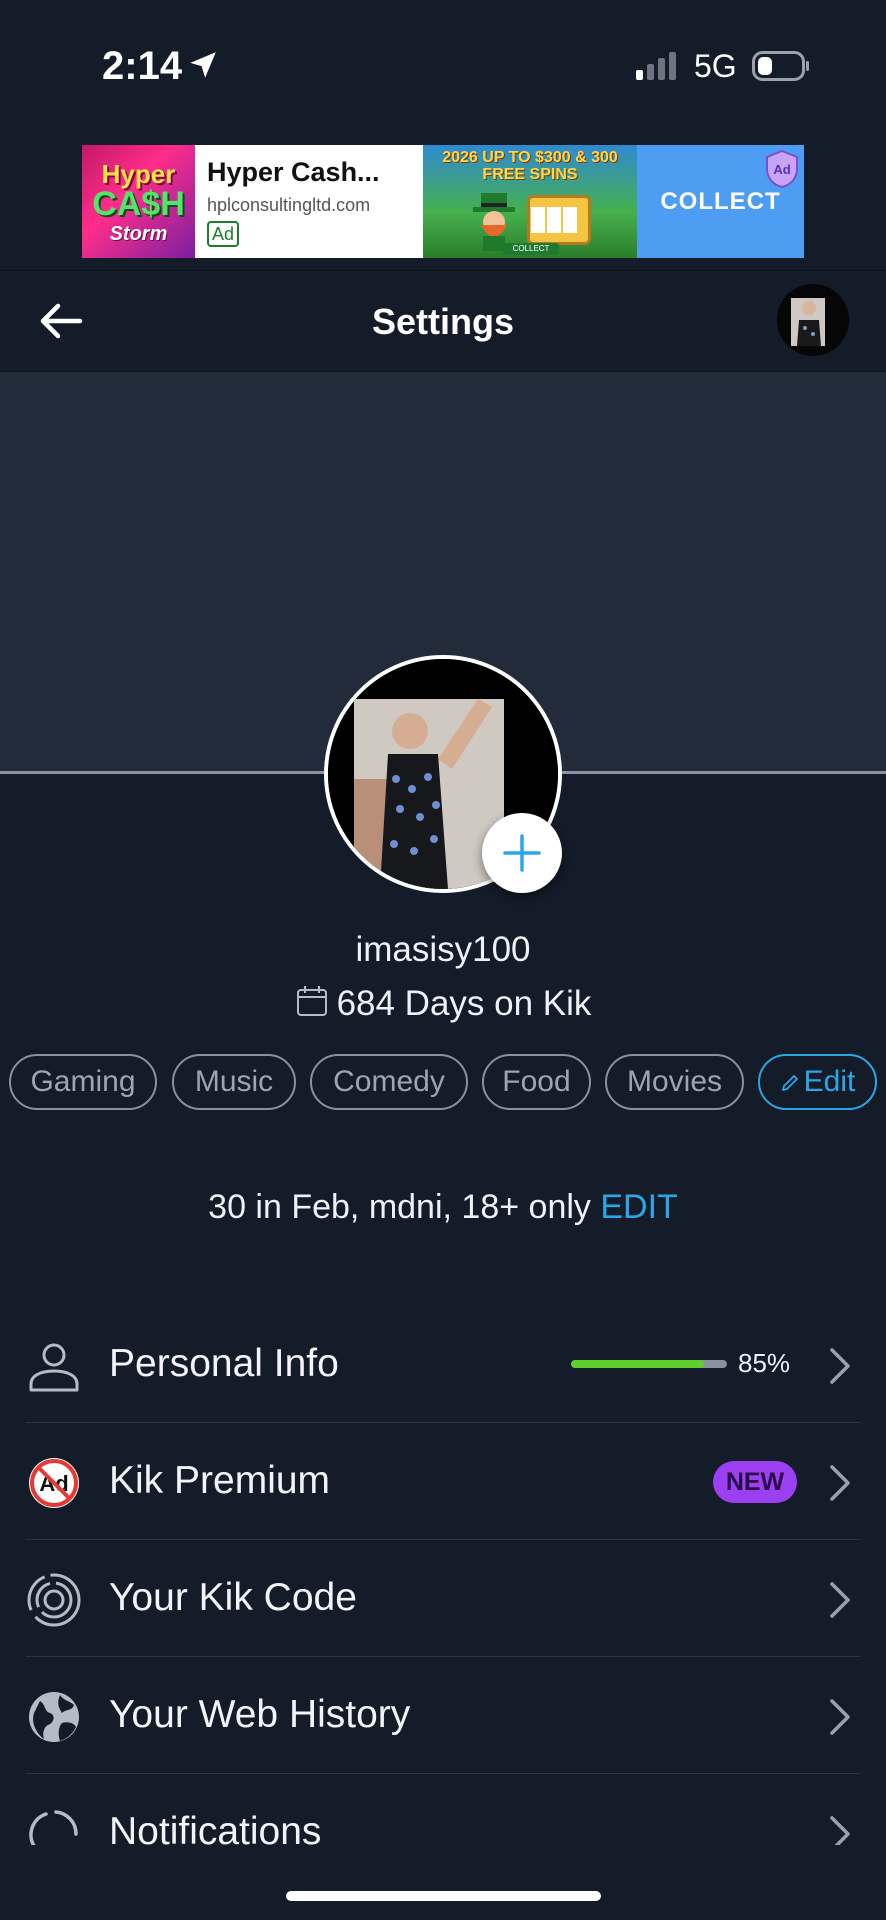 The width and height of the screenshot is (886, 1920). I want to click on calendar-icon, so click(311, 1001).